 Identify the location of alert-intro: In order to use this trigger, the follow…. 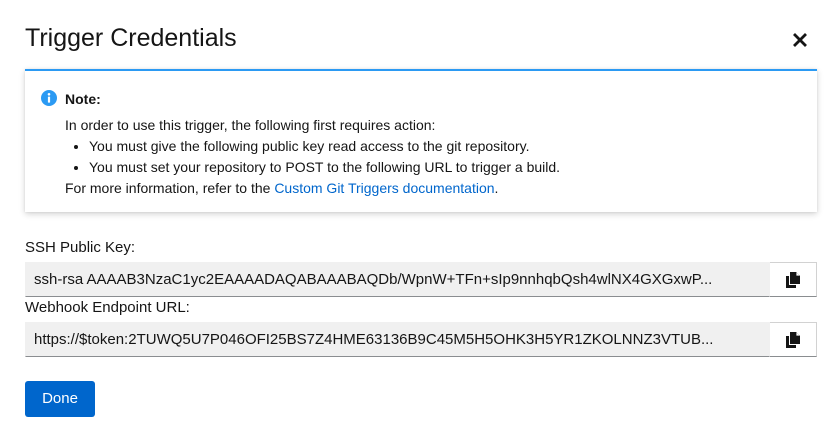
(250, 125).